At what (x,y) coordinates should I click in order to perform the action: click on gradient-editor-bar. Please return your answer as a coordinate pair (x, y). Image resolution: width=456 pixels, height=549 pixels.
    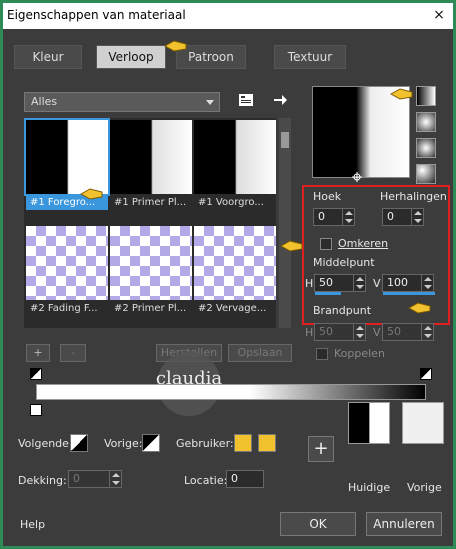
    Looking at the image, I should click on (231, 392).